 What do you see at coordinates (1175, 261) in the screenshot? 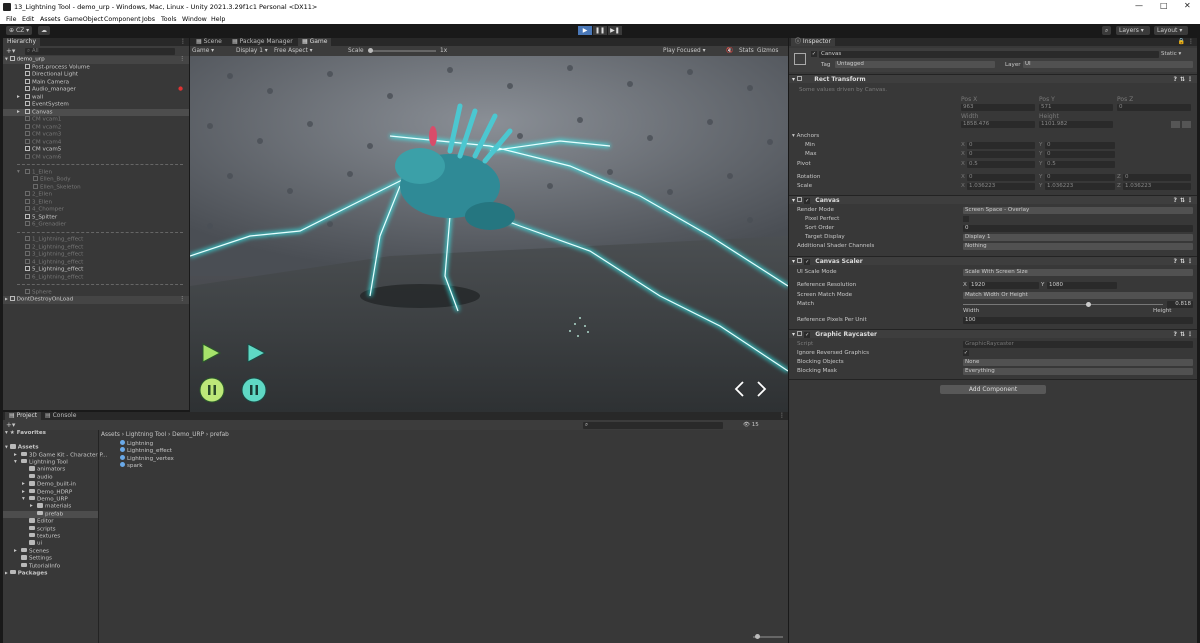
I see `scaler-help-icon: ?` at bounding box center [1175, 261].